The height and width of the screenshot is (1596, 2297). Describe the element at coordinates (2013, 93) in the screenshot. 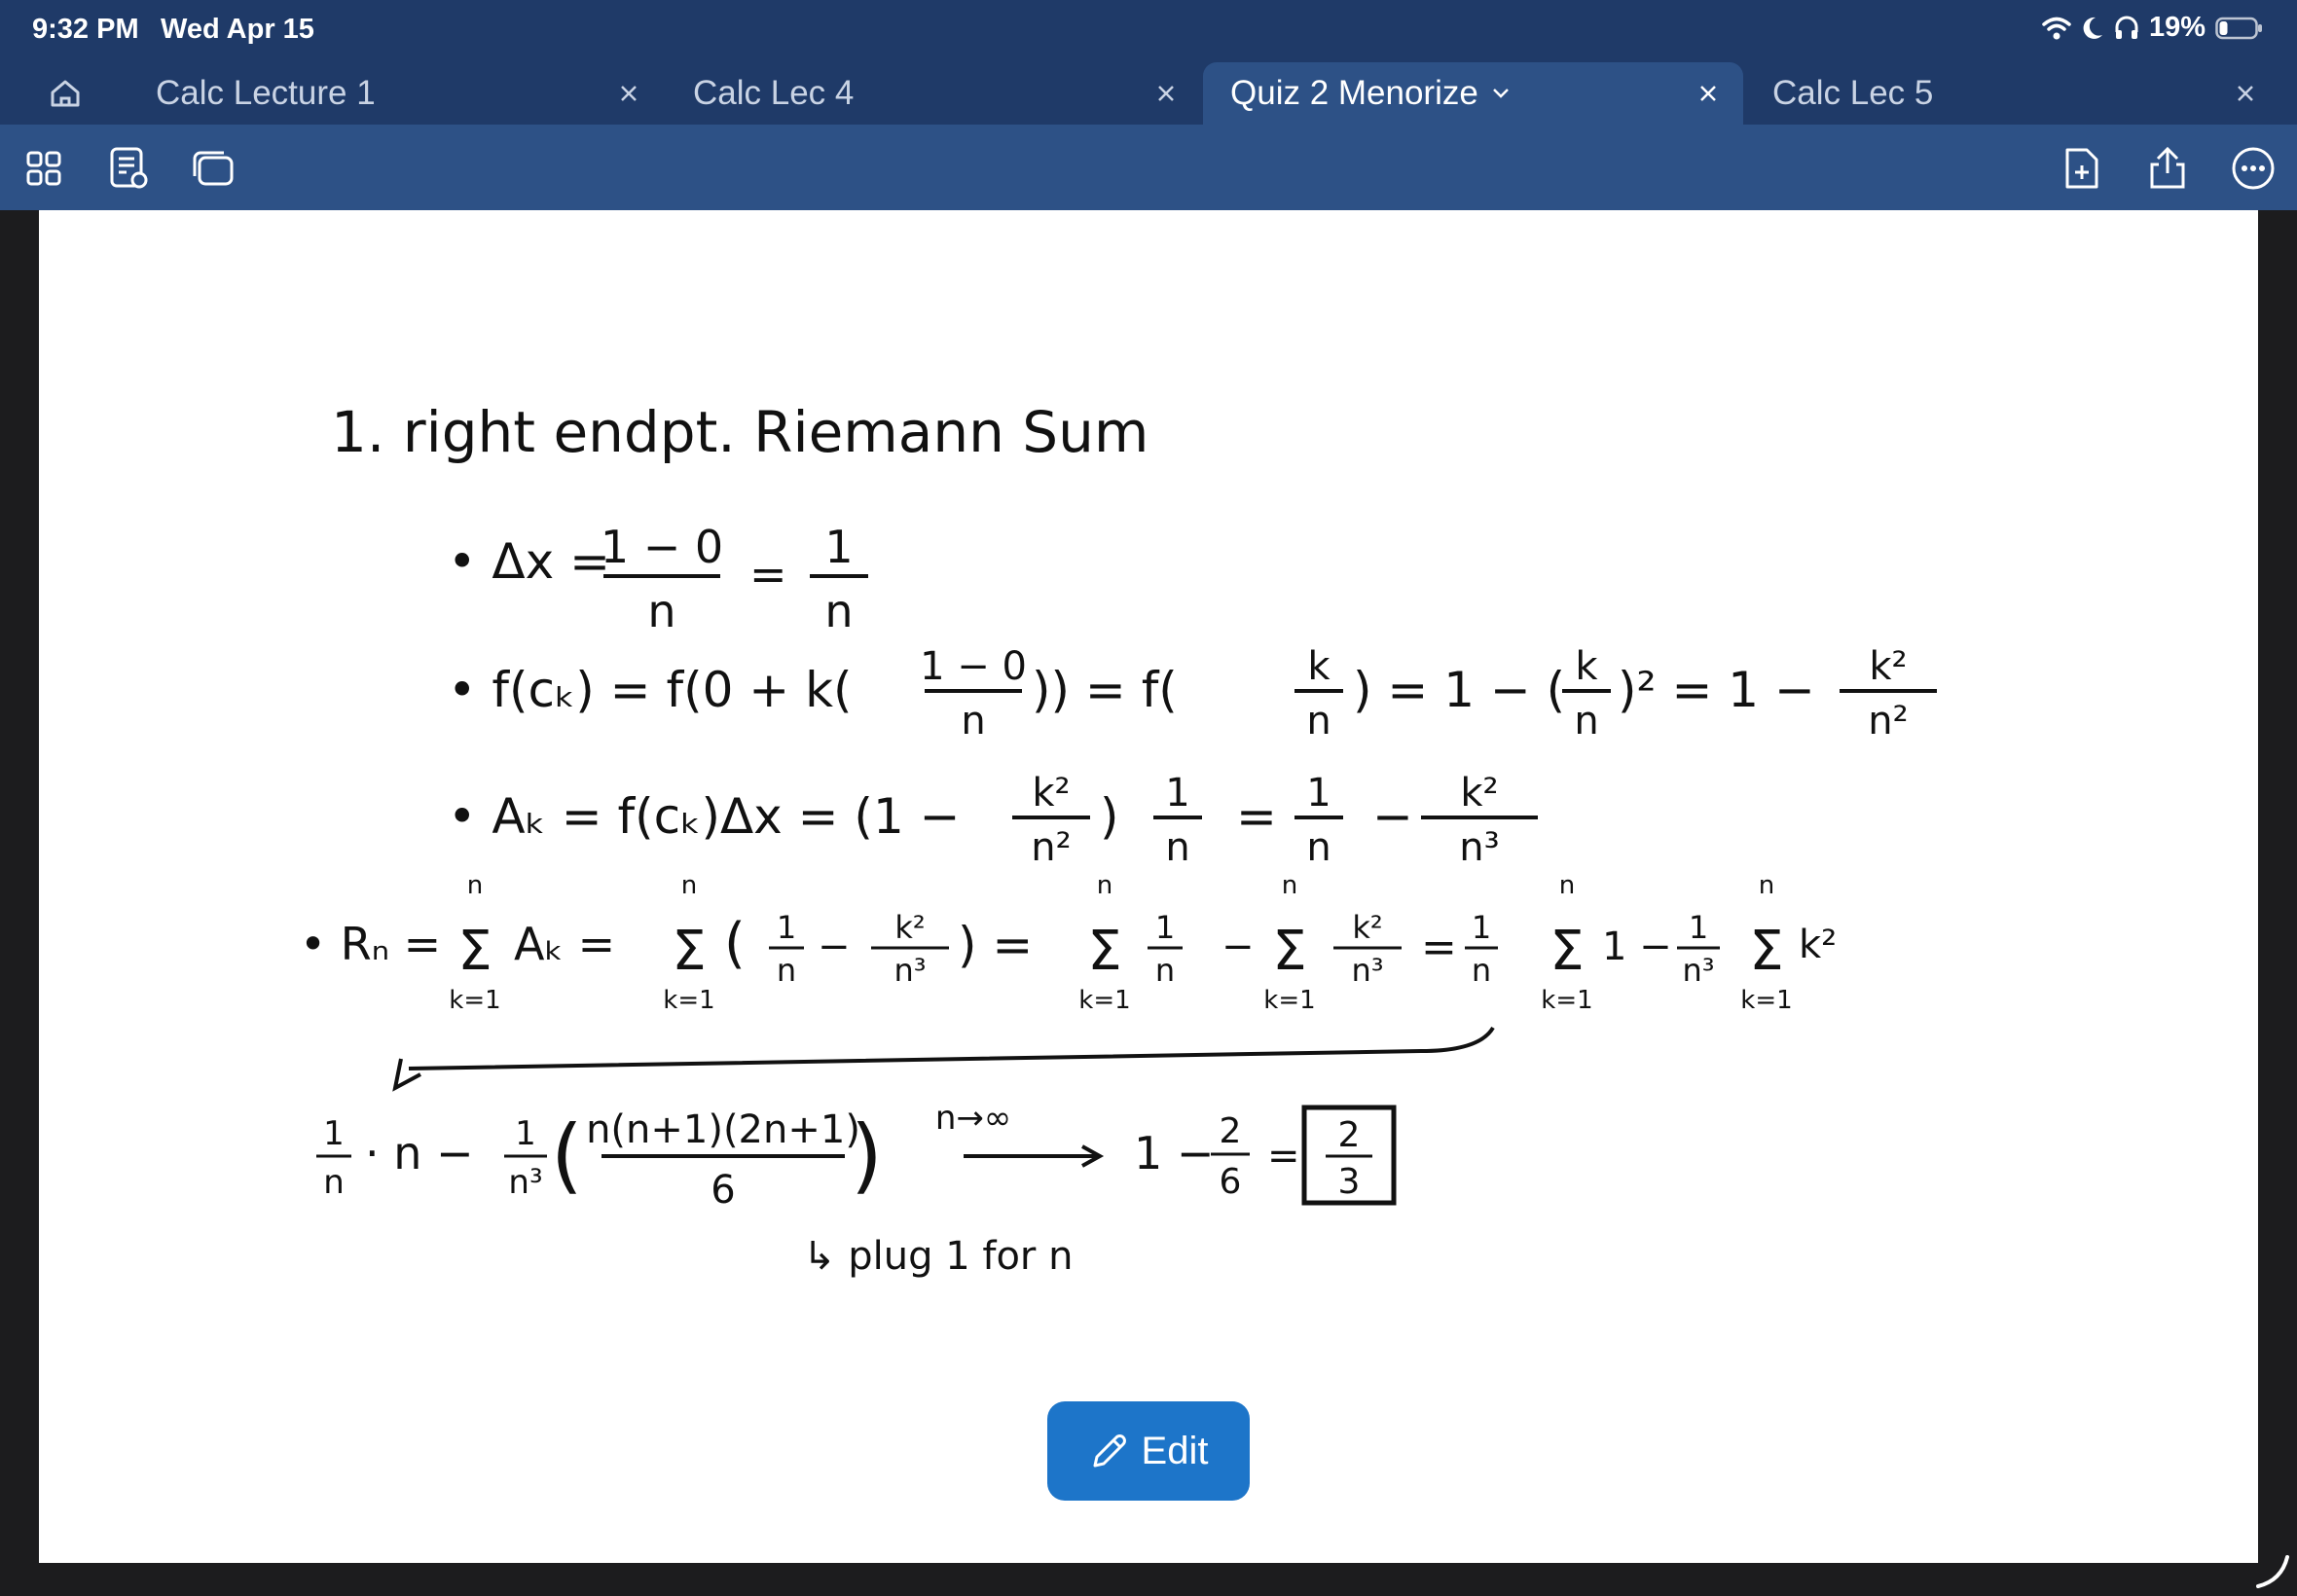

I see `tab-calc-lec-5: Calc Lec 5` at that location.